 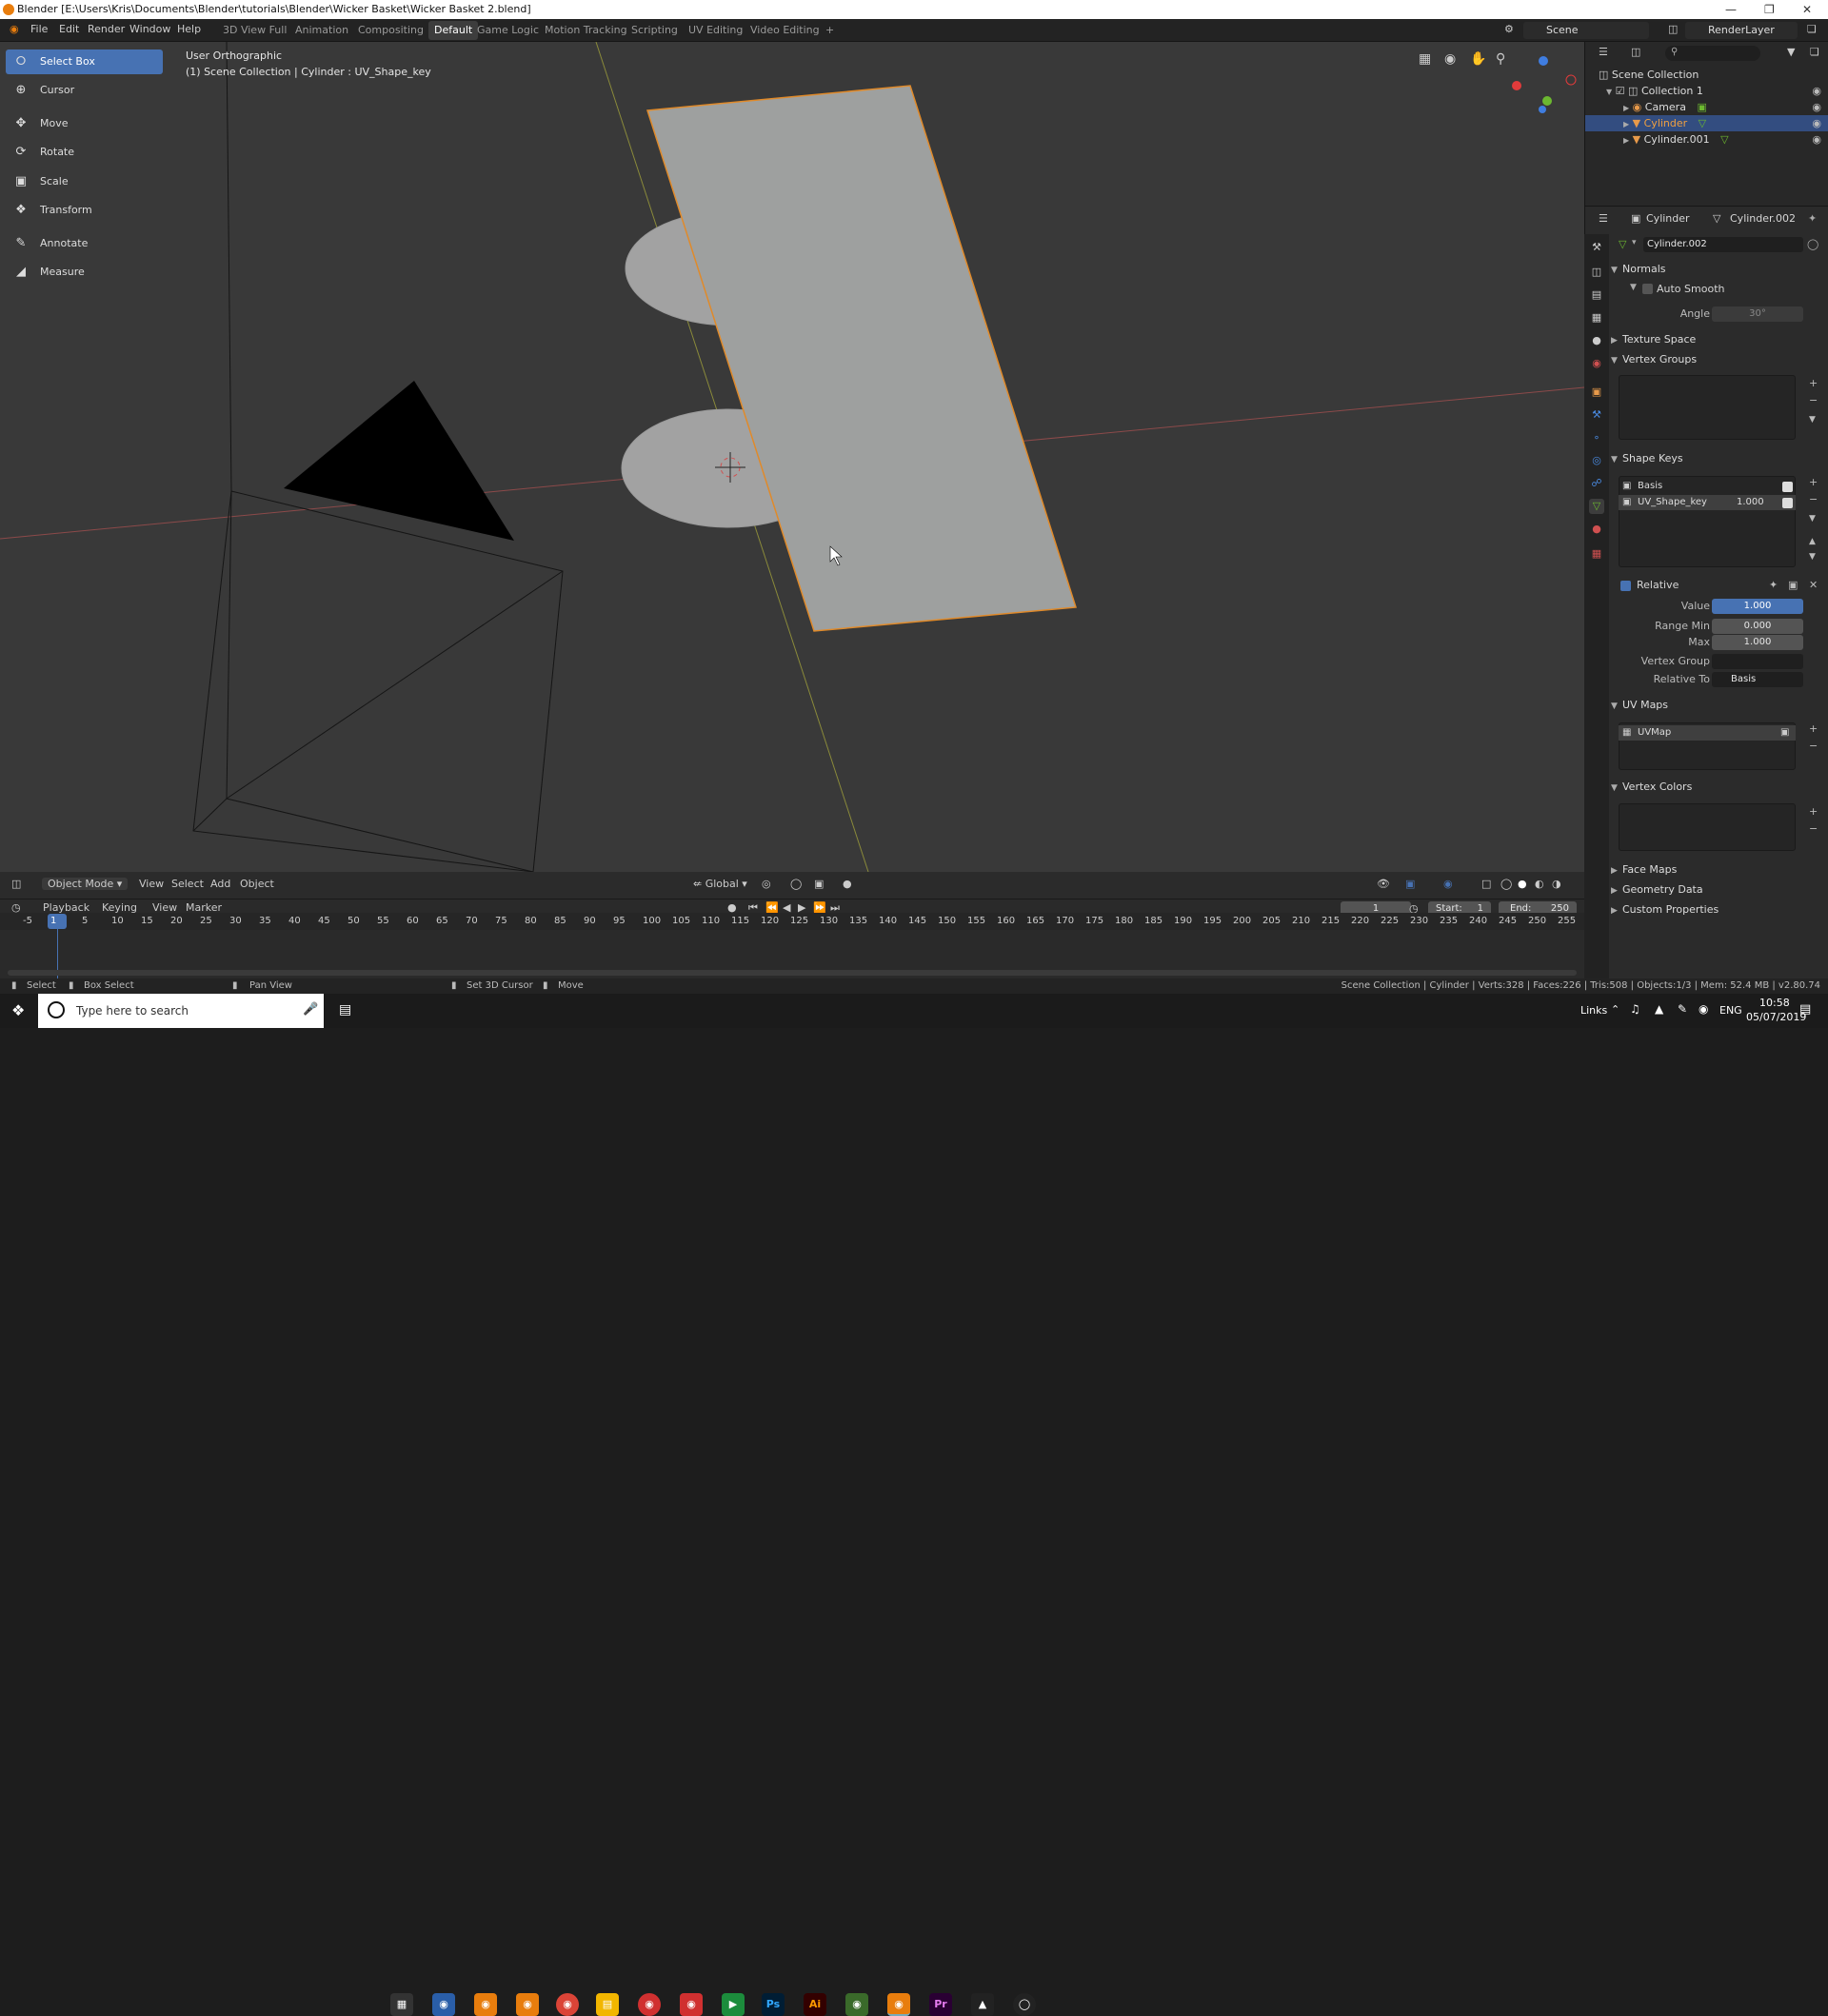 What do you see at coordinates (254, 31) in the screenshot?
I see `tab-3d-view-full: 3D View Full` at bounding box center [254, 31].